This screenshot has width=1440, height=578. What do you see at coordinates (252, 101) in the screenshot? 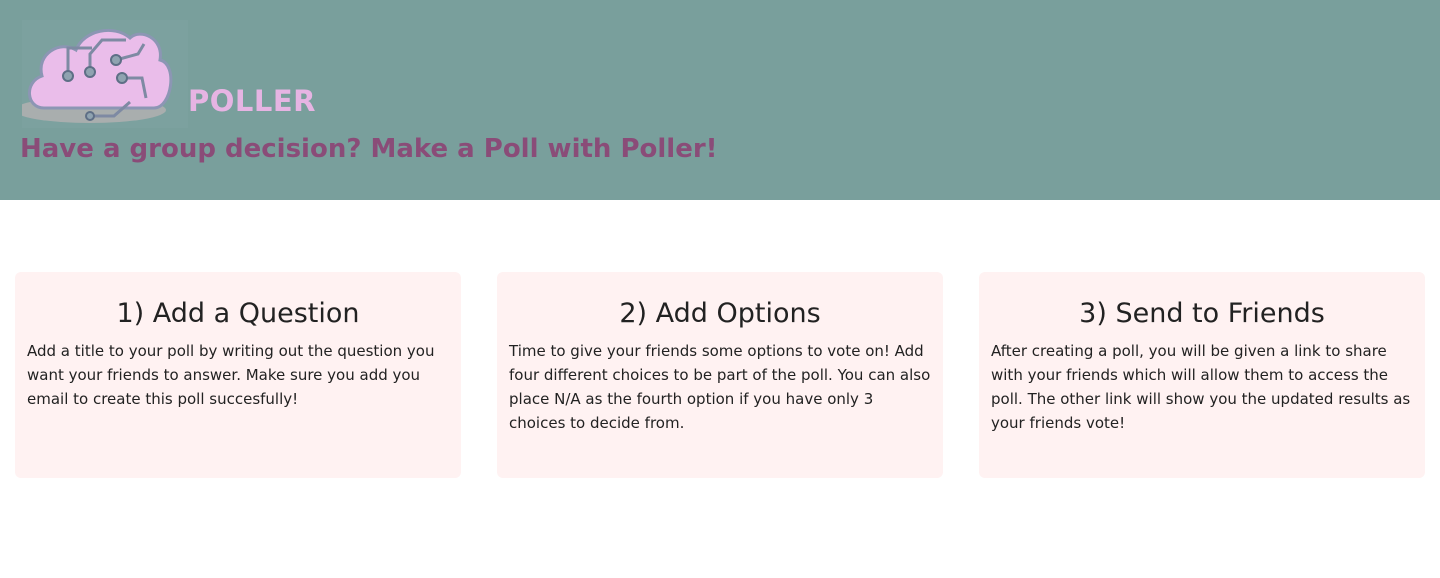
I see `brand-name: POLLER` at bounding box center [252, 101].